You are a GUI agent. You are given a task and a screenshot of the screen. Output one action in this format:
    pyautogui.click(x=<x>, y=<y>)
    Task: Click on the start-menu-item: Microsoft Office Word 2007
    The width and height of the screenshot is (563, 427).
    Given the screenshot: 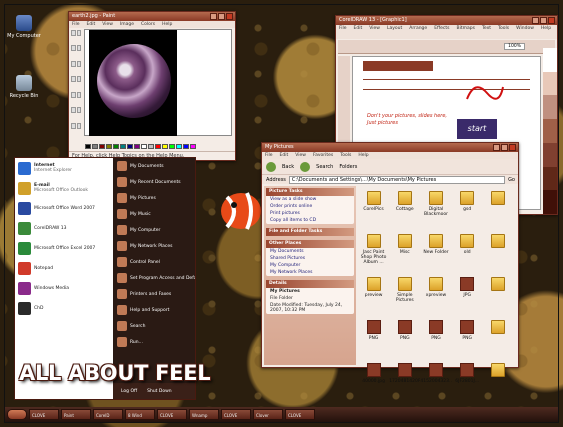 What is the action you would take?
    pyautogui.click(x=64, y=208)
    